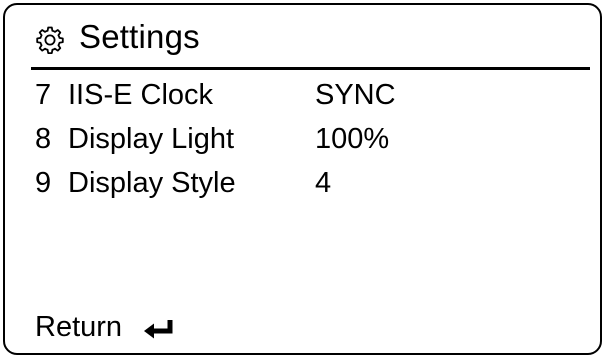 The image size is (608, 362). I want to click on setting-value: 4, so click(323, 183).